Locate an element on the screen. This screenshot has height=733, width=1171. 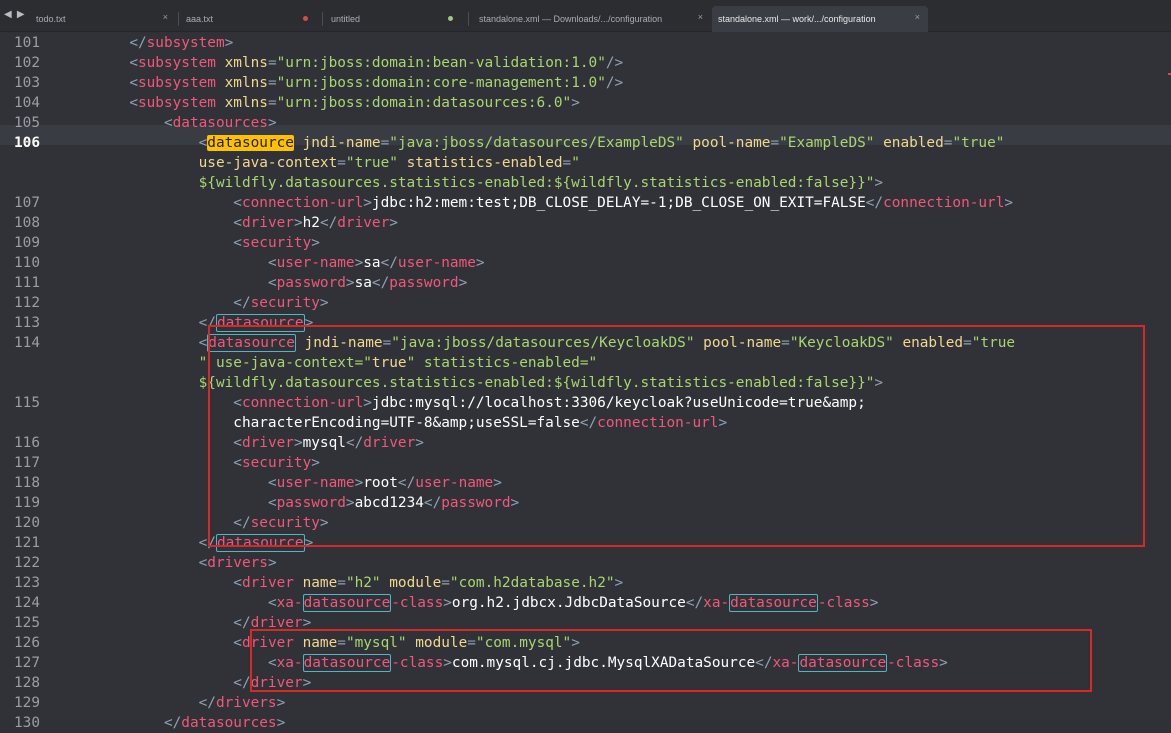
modified-dot-icon is located at coordinates (450, 18).